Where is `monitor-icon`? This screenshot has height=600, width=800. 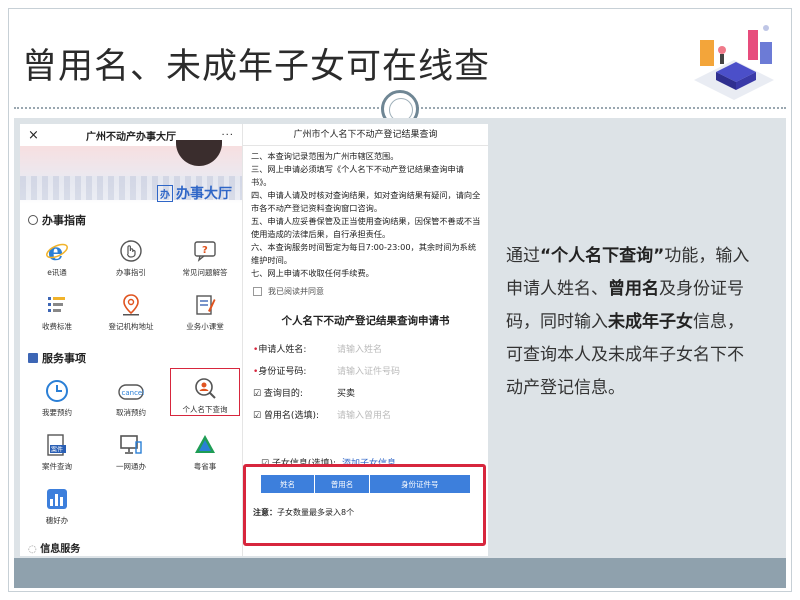
monitor-icon is located at coordinates (131, 445).